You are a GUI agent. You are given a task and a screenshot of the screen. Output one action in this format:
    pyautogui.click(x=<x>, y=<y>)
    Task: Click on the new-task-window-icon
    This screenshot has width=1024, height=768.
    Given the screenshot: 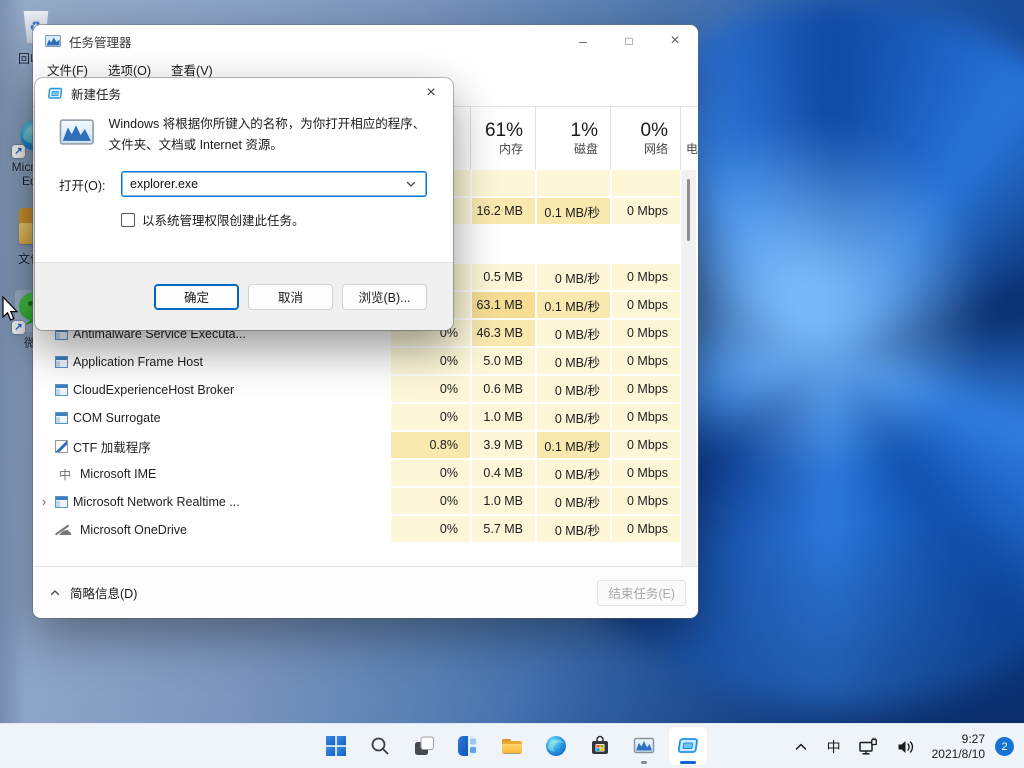 What is the action you would take?
    pyautogui.click(x=687, y=745)
    